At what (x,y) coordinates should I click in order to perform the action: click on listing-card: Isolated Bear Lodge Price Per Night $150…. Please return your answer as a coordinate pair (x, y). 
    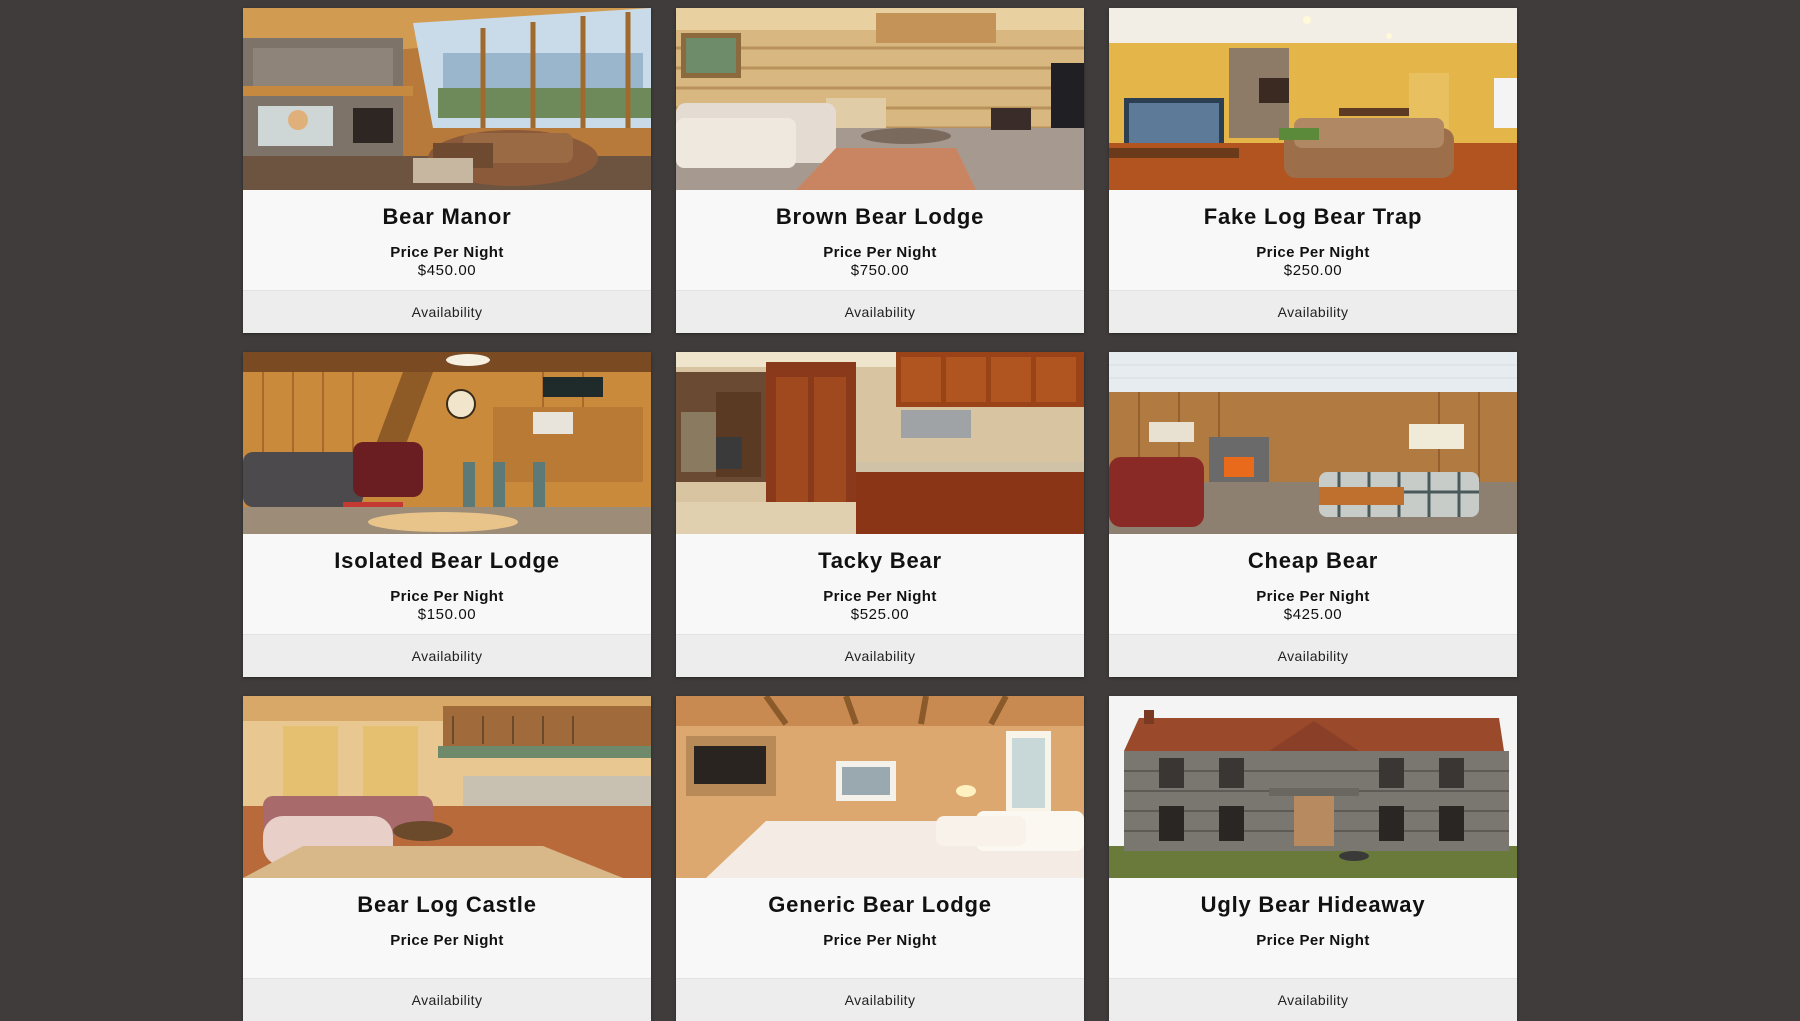
    Looking at the image, I should click on (447, 514).